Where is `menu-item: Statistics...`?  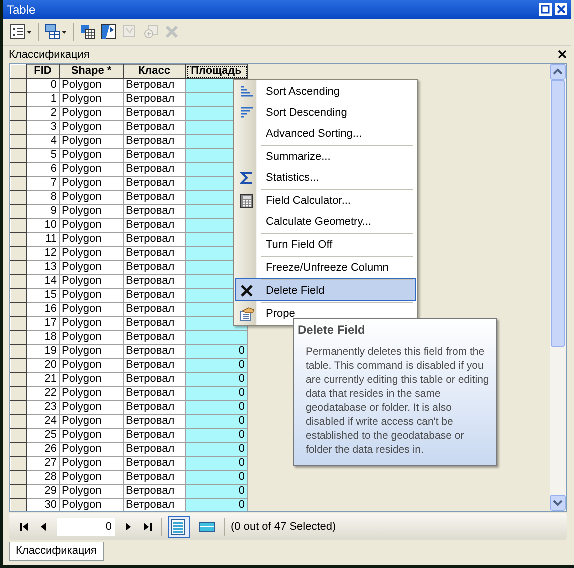 menu-item: Statistics... is located at coordinates (325, 177).